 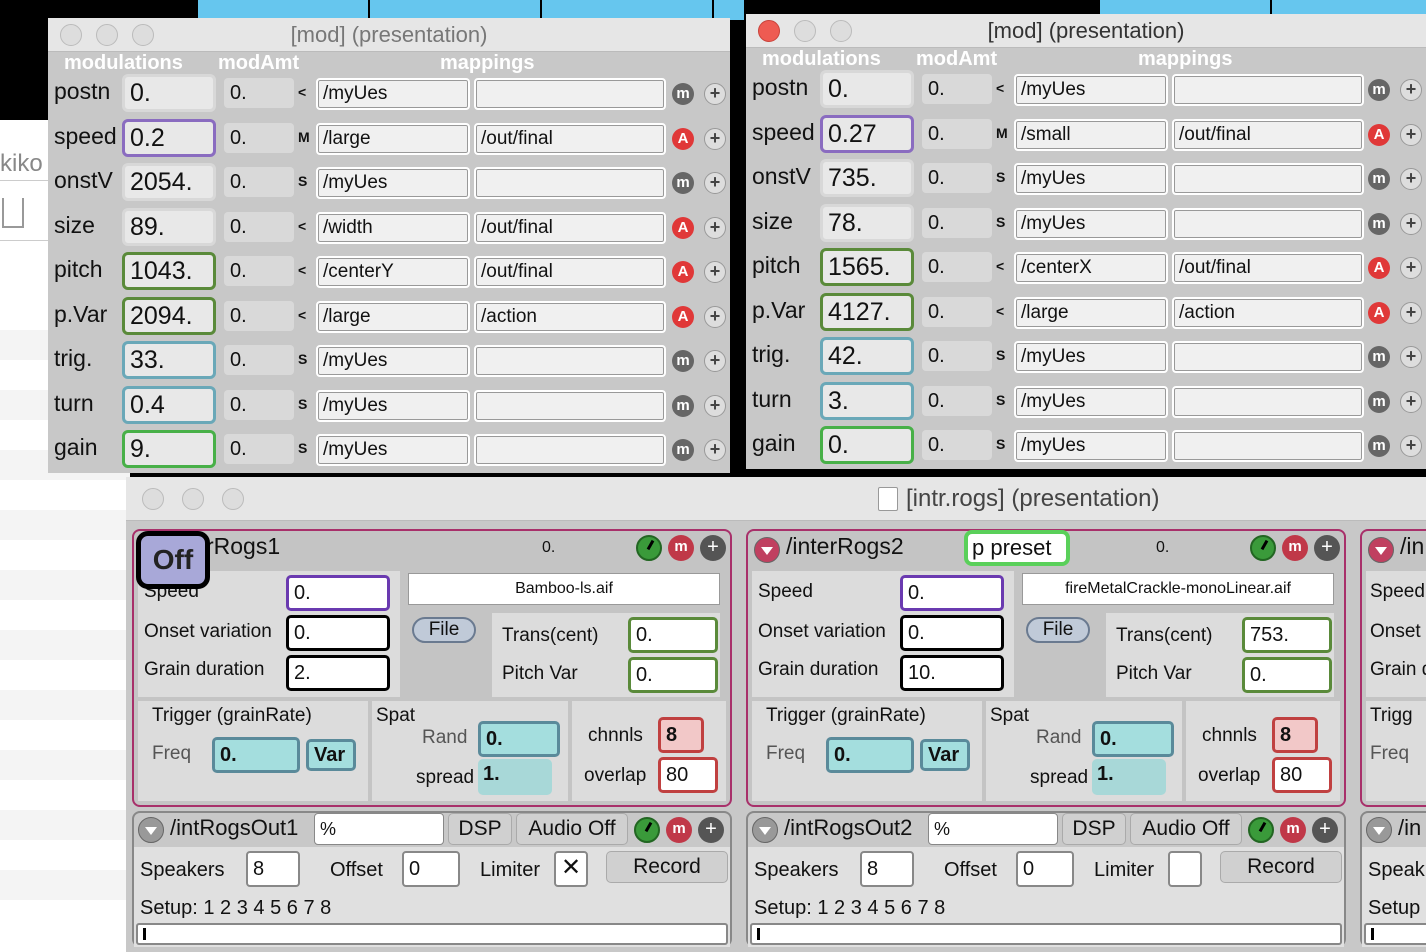 I want to click on modulation-value: 735., so click(x=867, y=178).